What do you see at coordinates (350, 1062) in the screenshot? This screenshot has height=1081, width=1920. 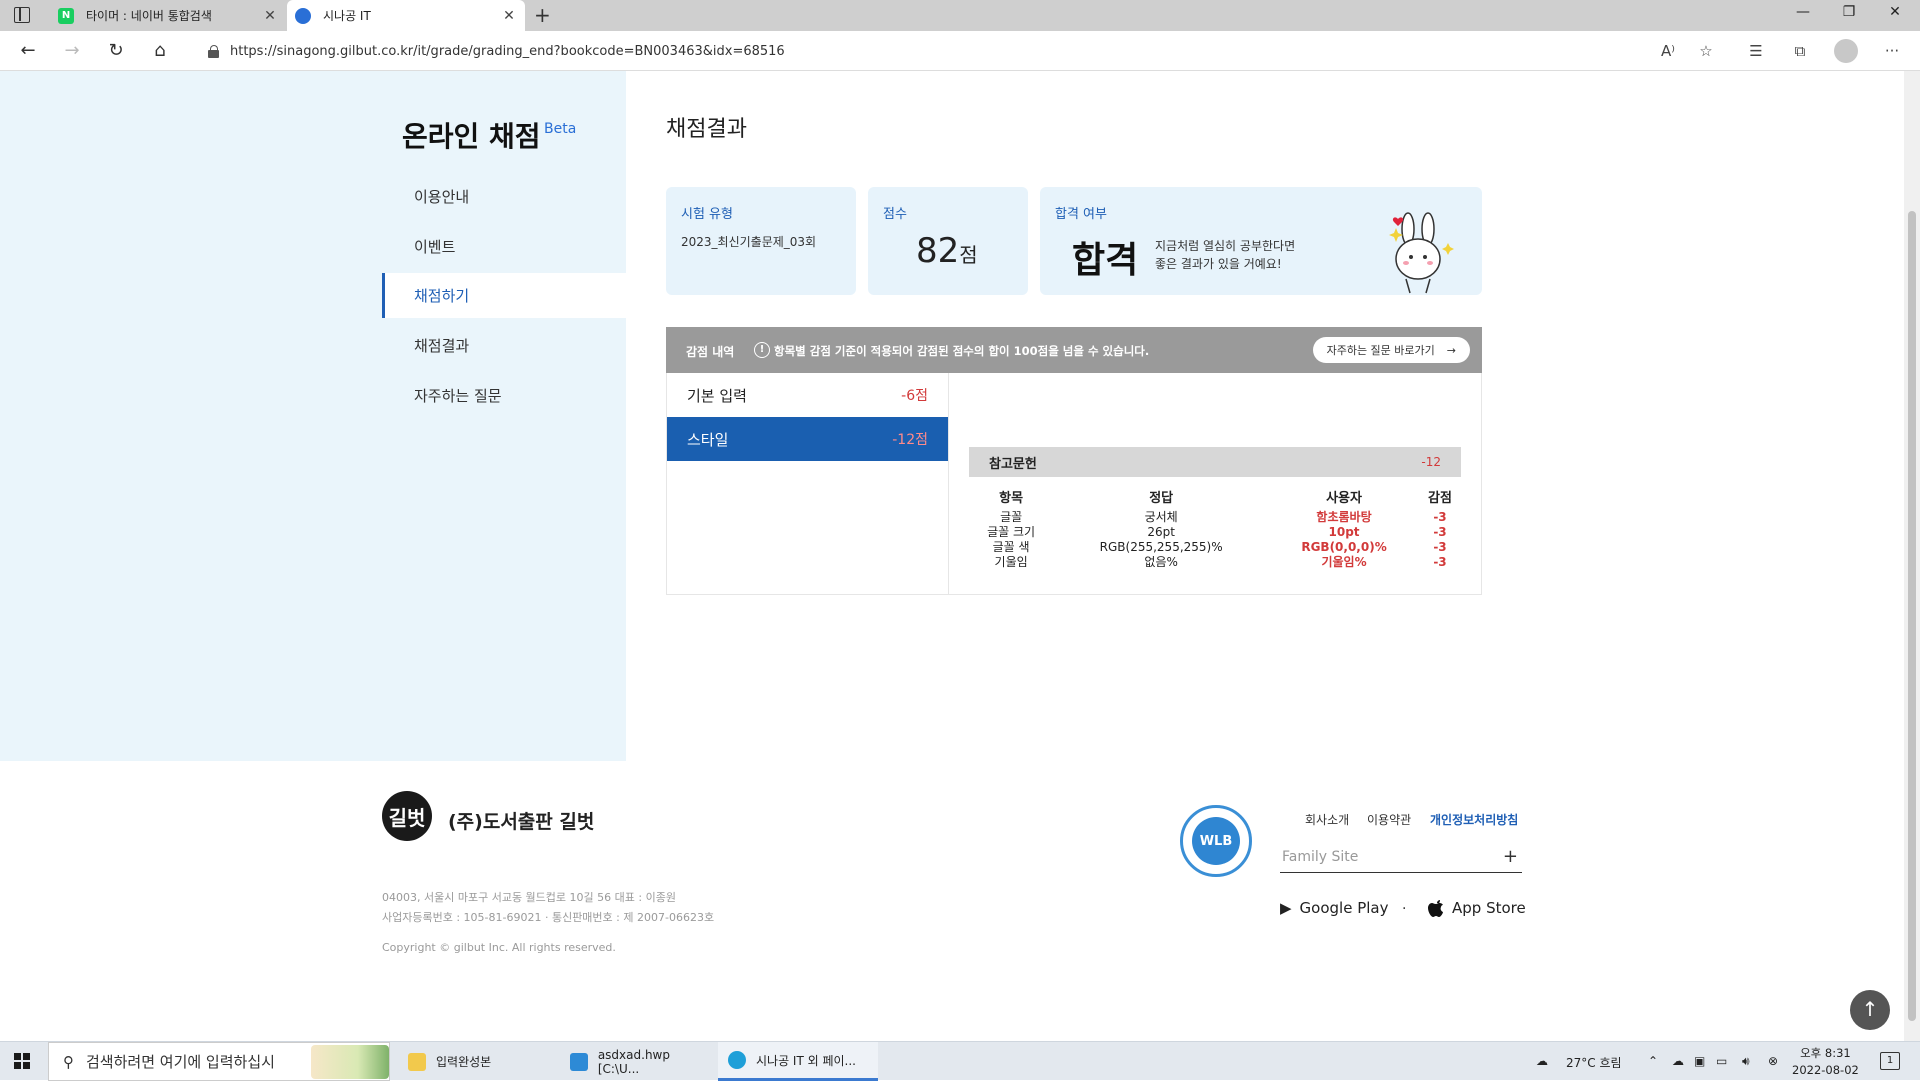 I see `search-highlight-image` at bounding box center [350, 1062].